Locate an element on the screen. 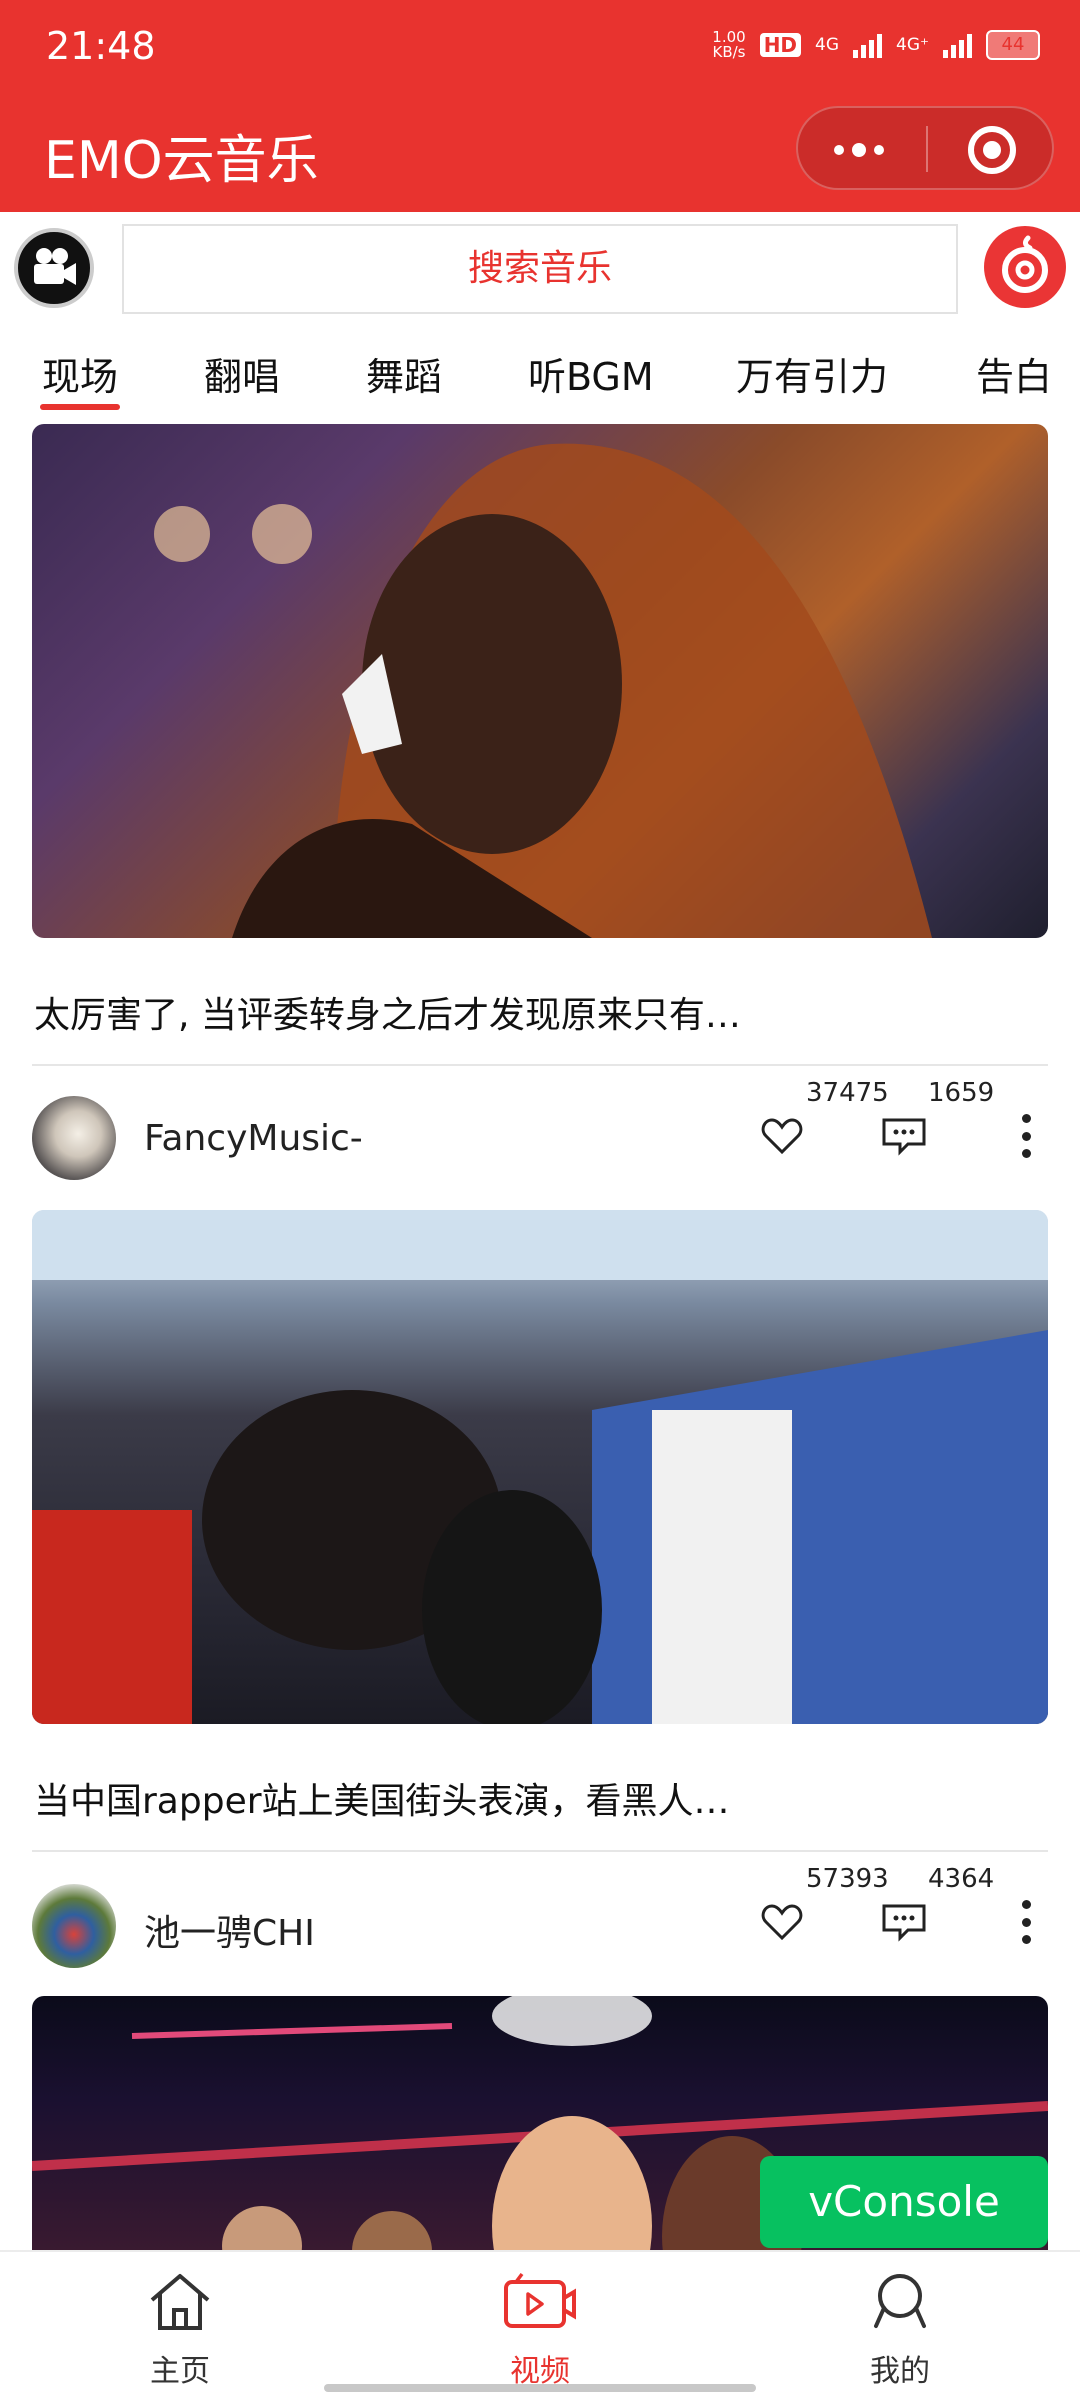 The width and height of the screenshot is (1080, 2402). video-camera-icon is located at coordinates (55, 266).